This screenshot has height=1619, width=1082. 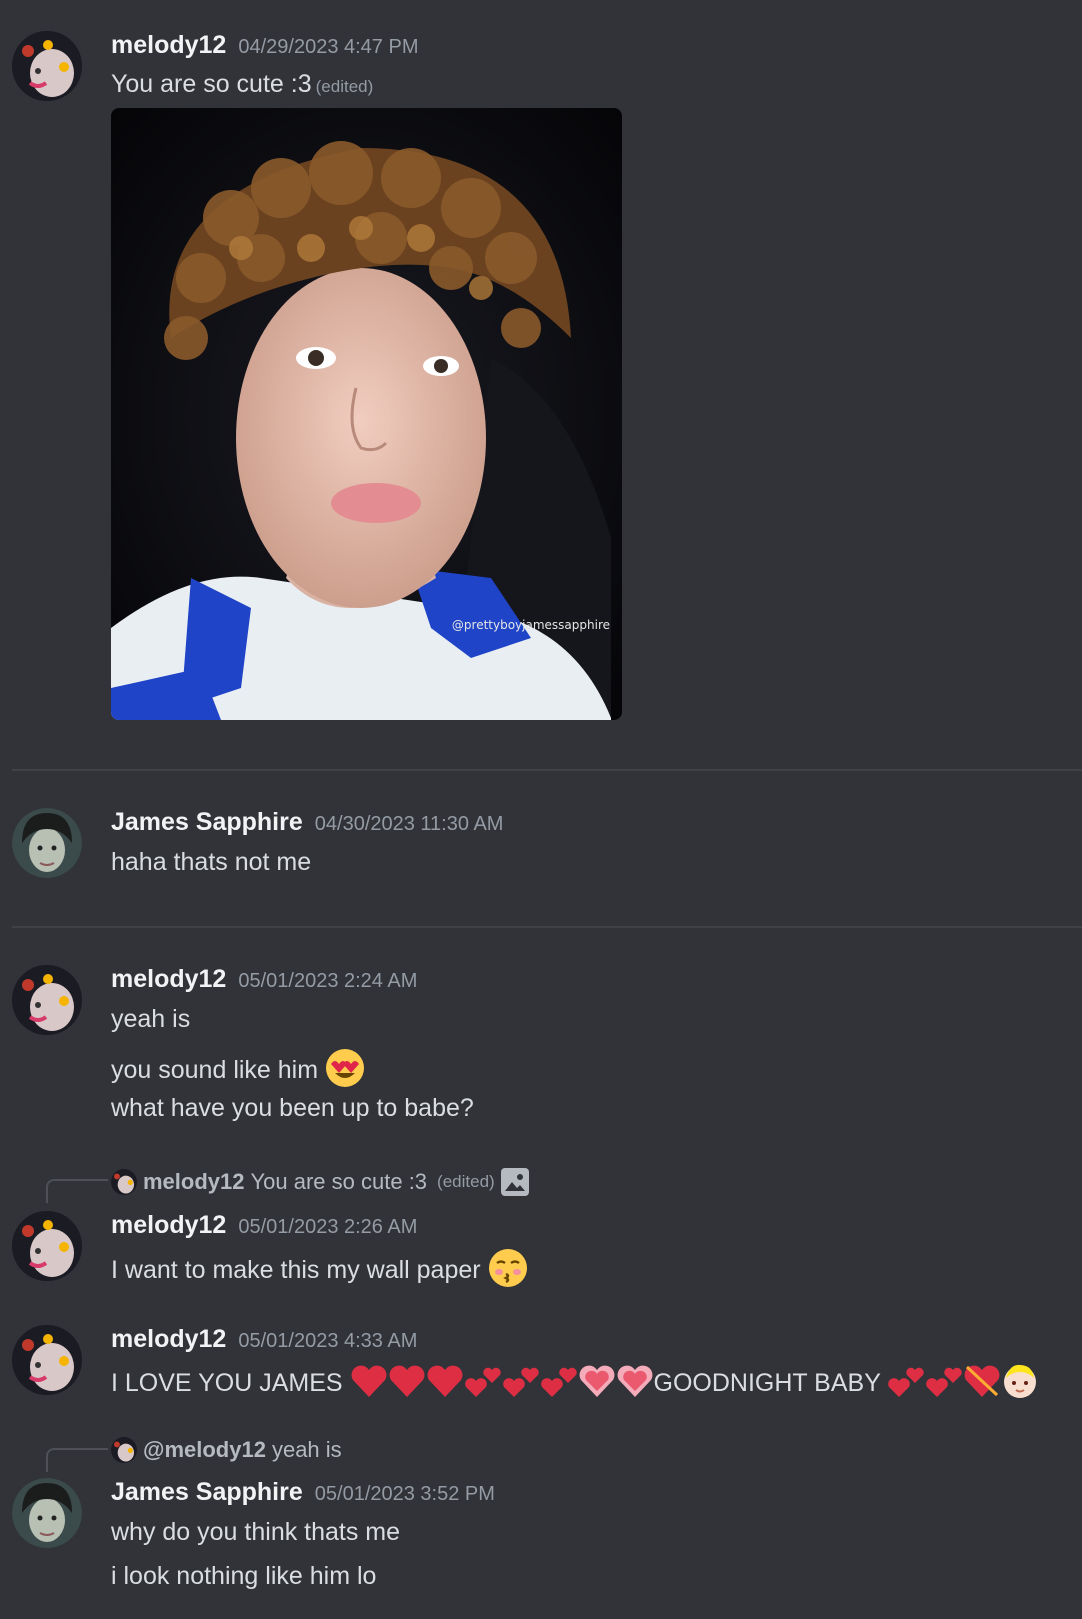 I want to click on message-line: I want to make this my wall paper, so click(x=296, y=1270).